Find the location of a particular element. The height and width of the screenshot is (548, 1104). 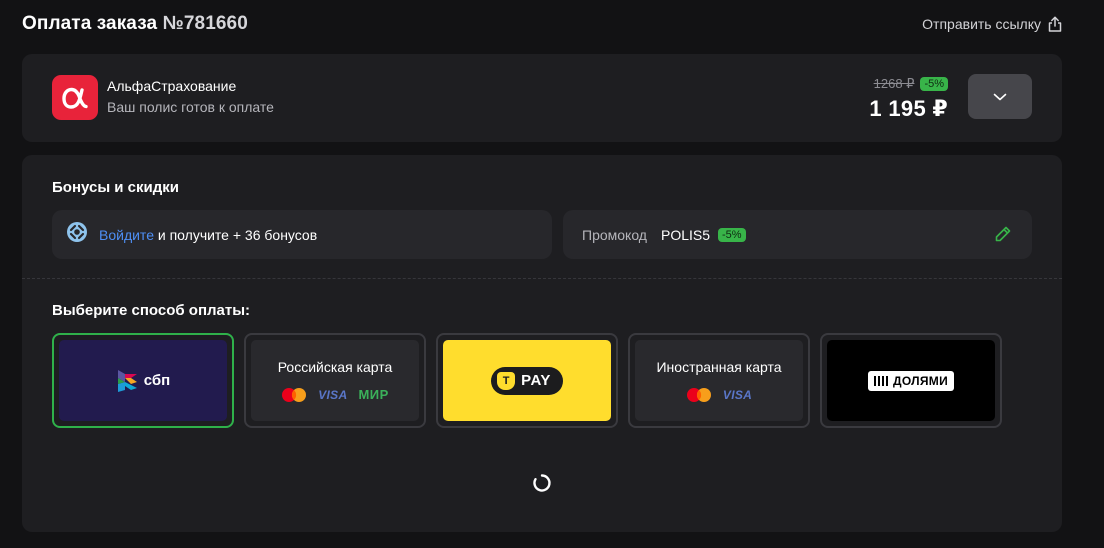

payment-method-dolyami: ДОЛЯМИ is located at coordinates (911, 380).